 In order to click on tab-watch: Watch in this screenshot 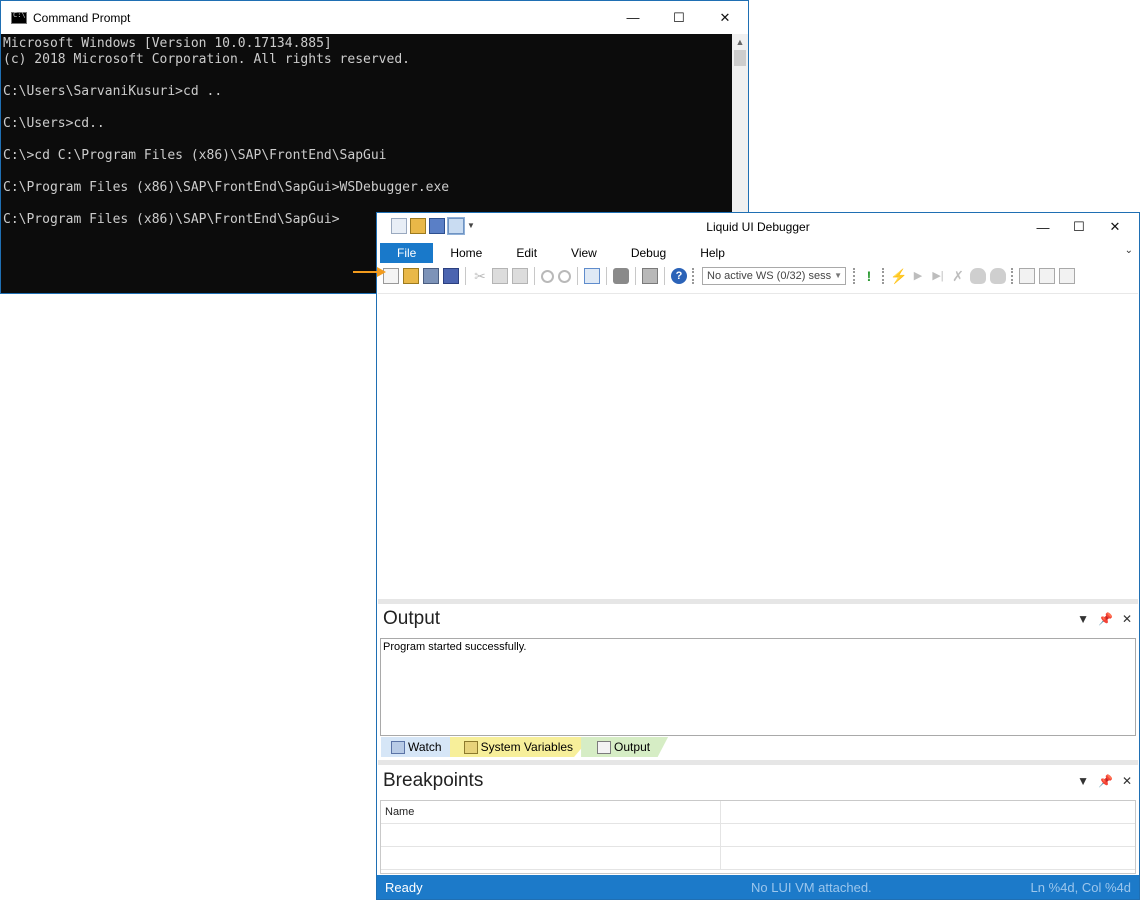, I will do `click(420, 747)`.